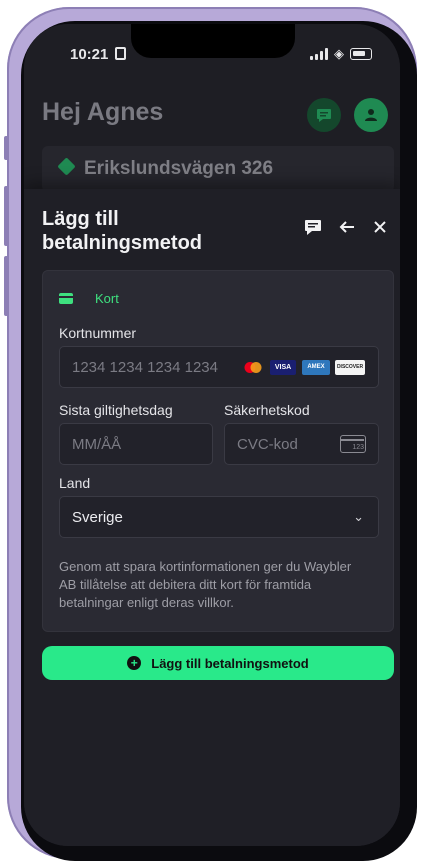 This screenshot has height=861, width=424. I want to click on expiry-label: Sista giltighetsdag, so click(116, 410).